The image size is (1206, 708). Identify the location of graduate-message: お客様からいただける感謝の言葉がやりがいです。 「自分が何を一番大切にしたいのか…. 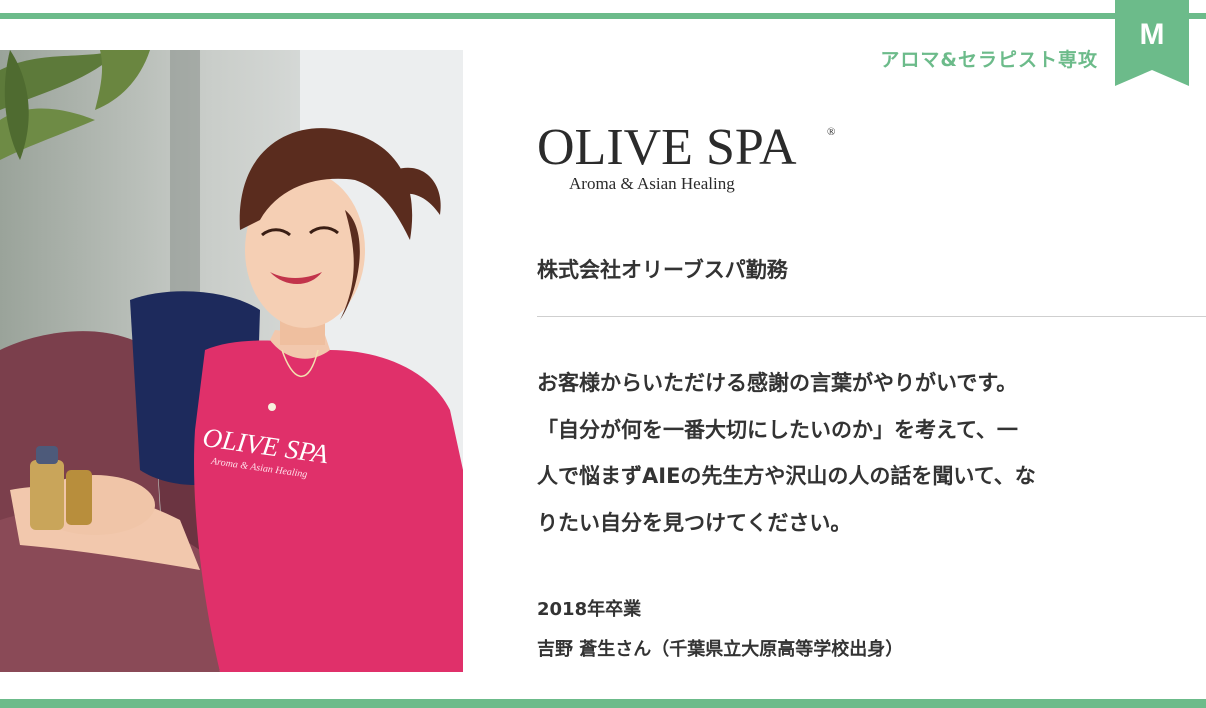
(867, 453).